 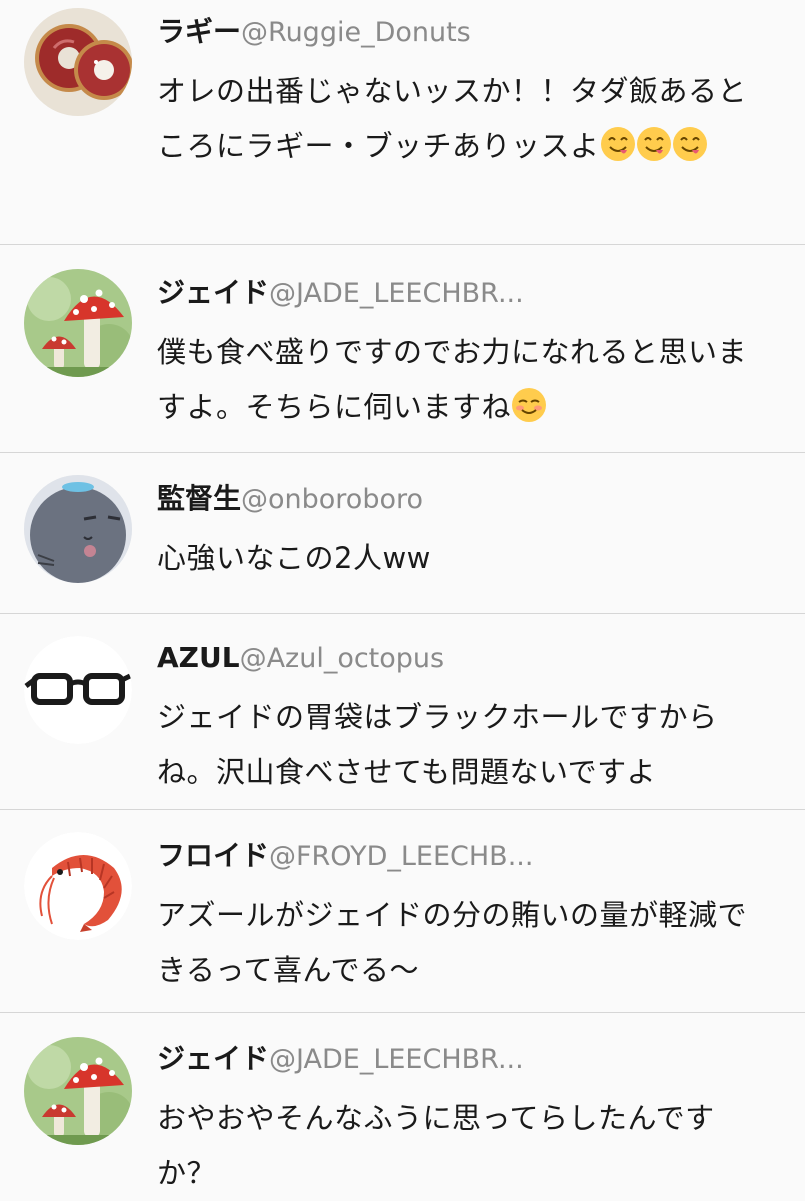 I want to click on donut-avatar-icon, so click(x=78, y=62).